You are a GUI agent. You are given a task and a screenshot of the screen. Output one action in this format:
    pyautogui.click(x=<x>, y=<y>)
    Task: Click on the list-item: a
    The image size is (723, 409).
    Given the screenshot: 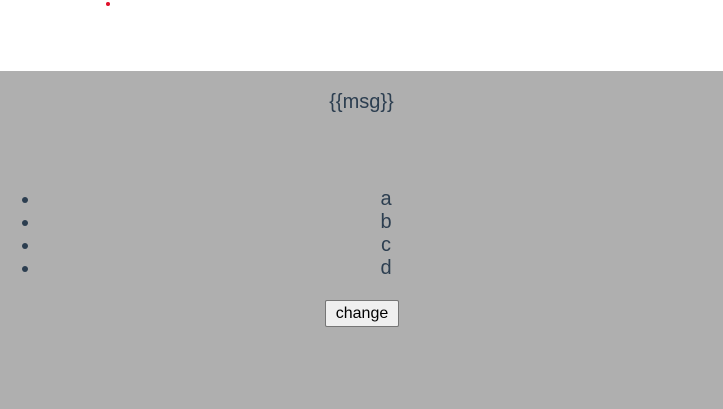 What is the action you would take?
    pyautogui.click(x=361, y=199)
    